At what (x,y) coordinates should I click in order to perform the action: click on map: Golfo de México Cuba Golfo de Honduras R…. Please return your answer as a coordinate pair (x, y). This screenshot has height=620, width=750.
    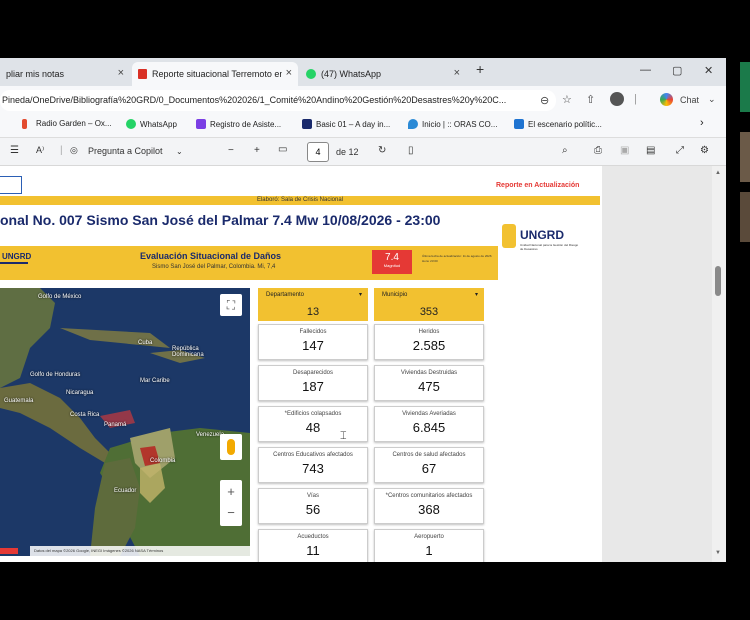
    Looking at the image, I should click on (125, 422).